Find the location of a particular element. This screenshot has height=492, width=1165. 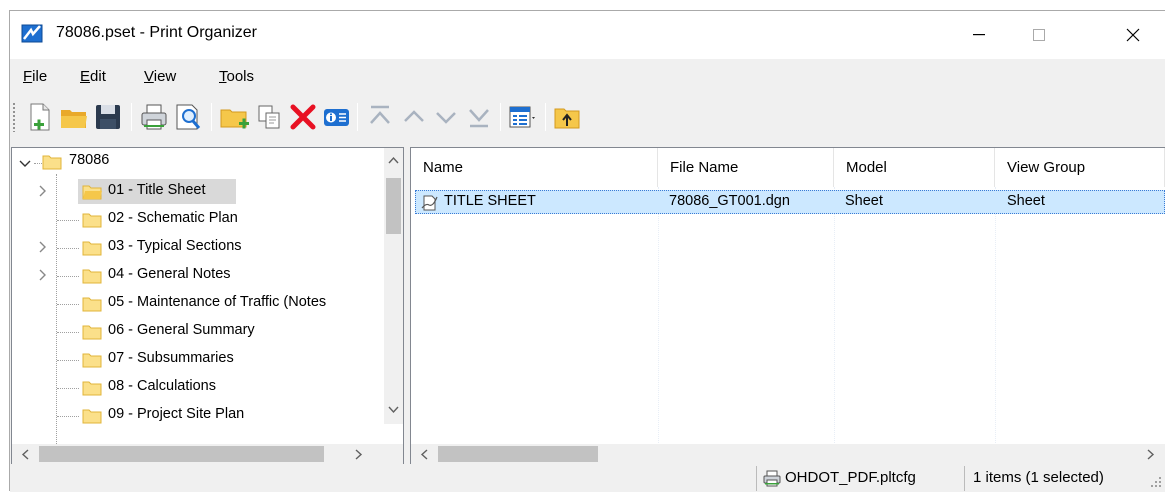

tree-item-07: 07 - Subsummaries is located at coordinates (197, 360).